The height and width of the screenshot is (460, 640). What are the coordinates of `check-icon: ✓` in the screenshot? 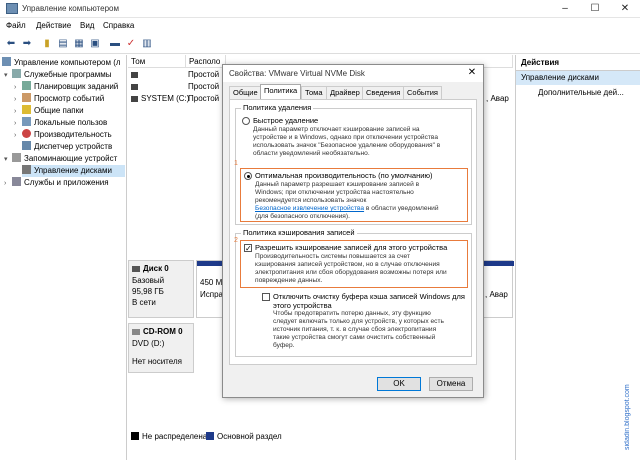 It's located at (131, 44).